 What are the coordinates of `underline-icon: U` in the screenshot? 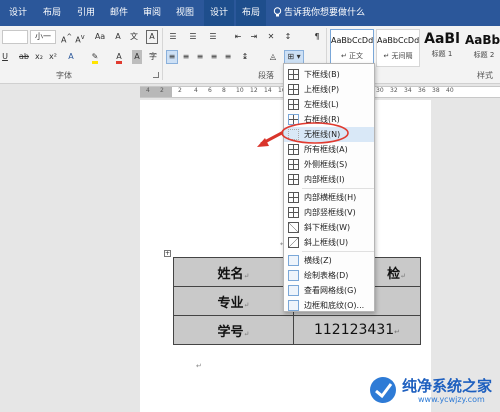 It's located at (5, 57).